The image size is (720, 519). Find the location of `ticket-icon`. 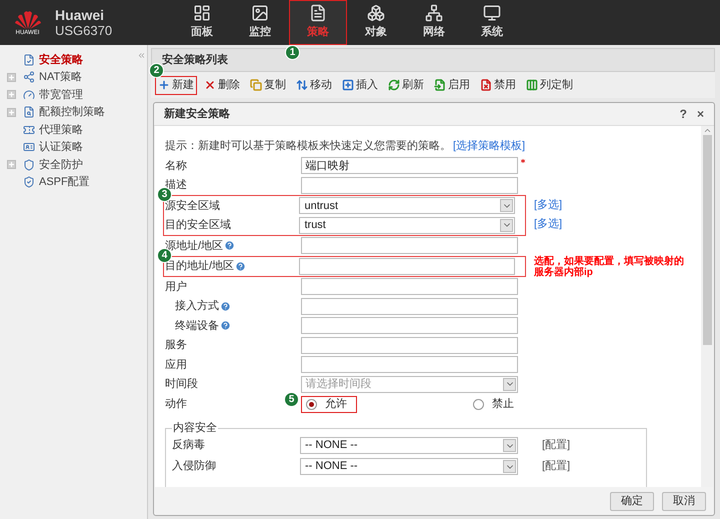

ticket-icon is located at coordinates (29, 130).